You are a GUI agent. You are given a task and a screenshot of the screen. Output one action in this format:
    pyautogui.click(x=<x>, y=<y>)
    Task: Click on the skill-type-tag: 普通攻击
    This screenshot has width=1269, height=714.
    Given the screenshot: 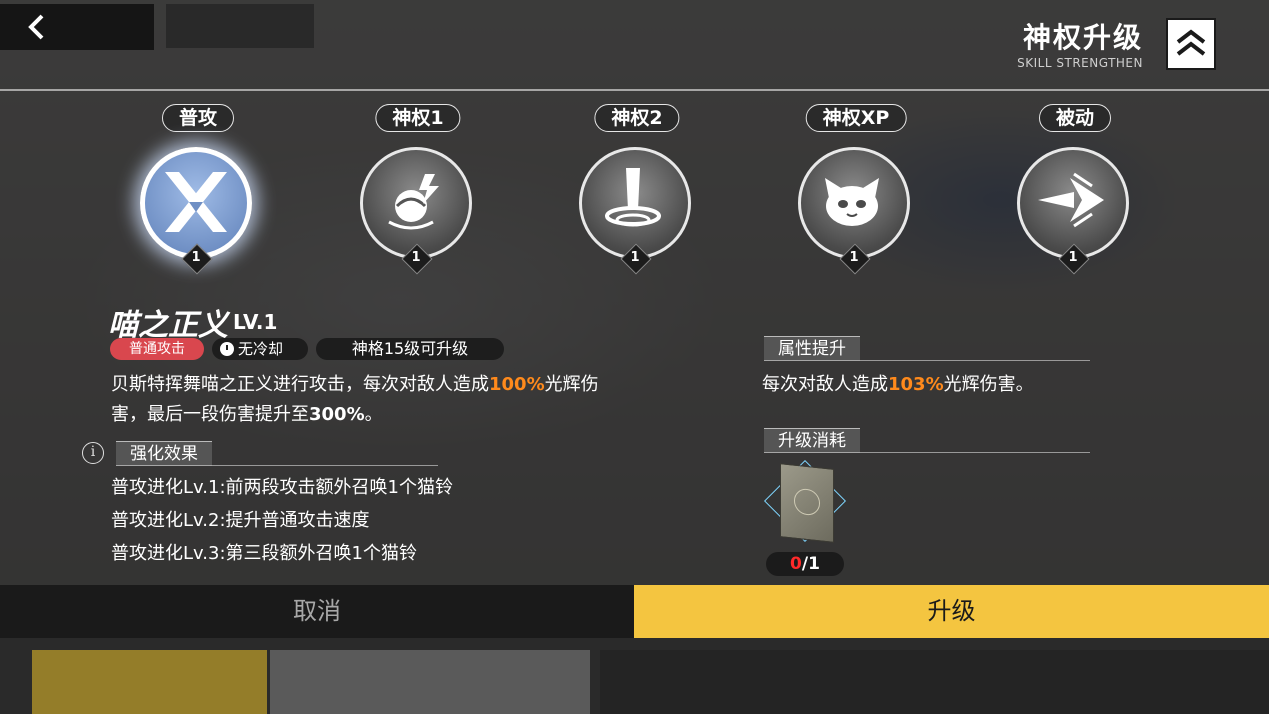 What is the action you would take?
    pyautogui.click(x=157, y=349)
    